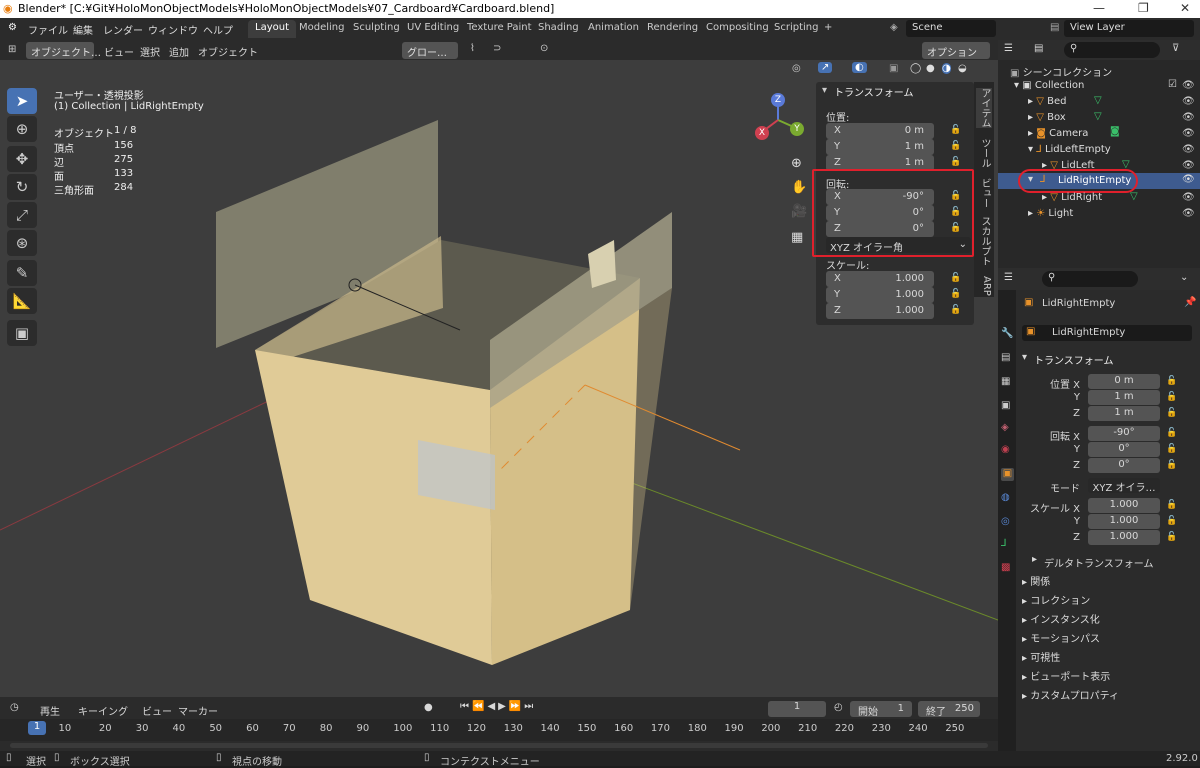  What do you see at coordinates (497, 48) in the screenshot?
I see `magnet-icon: ⊃` at bounding box center [497, 48].